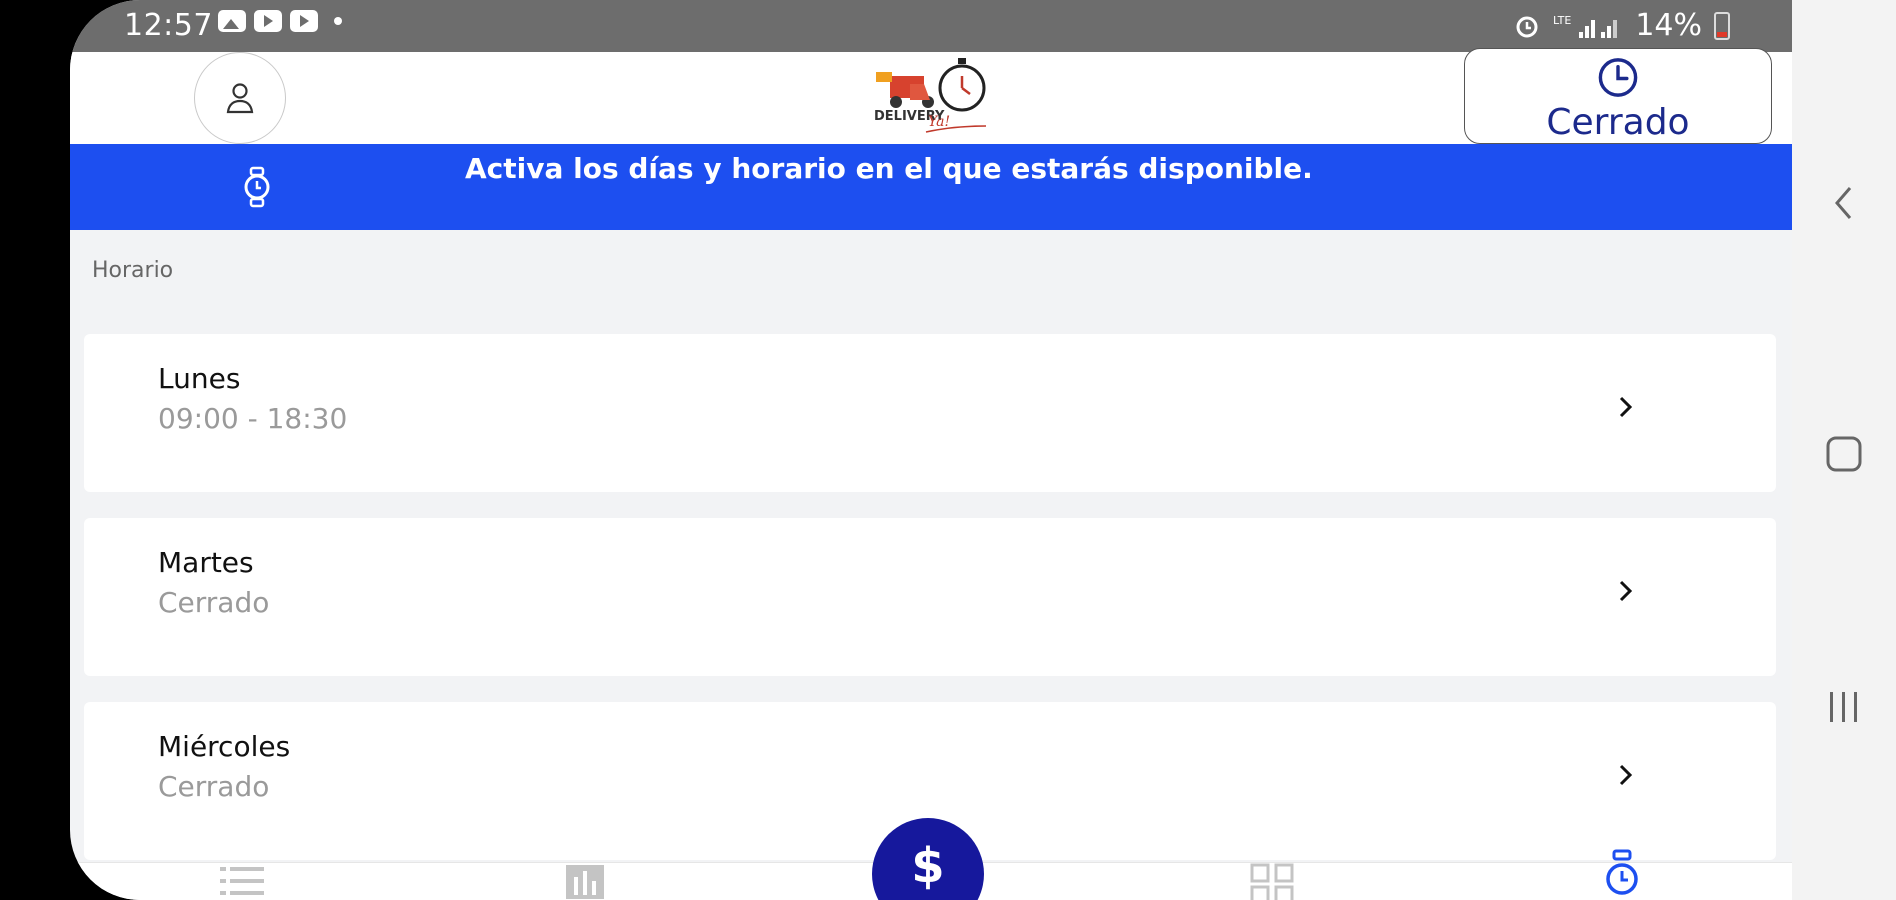 This screenshot has width=1896, height=900. What do you see at coordinates (585, 881) in the screenshot?
I see `stats-icon` at bounding box center [585, 881].